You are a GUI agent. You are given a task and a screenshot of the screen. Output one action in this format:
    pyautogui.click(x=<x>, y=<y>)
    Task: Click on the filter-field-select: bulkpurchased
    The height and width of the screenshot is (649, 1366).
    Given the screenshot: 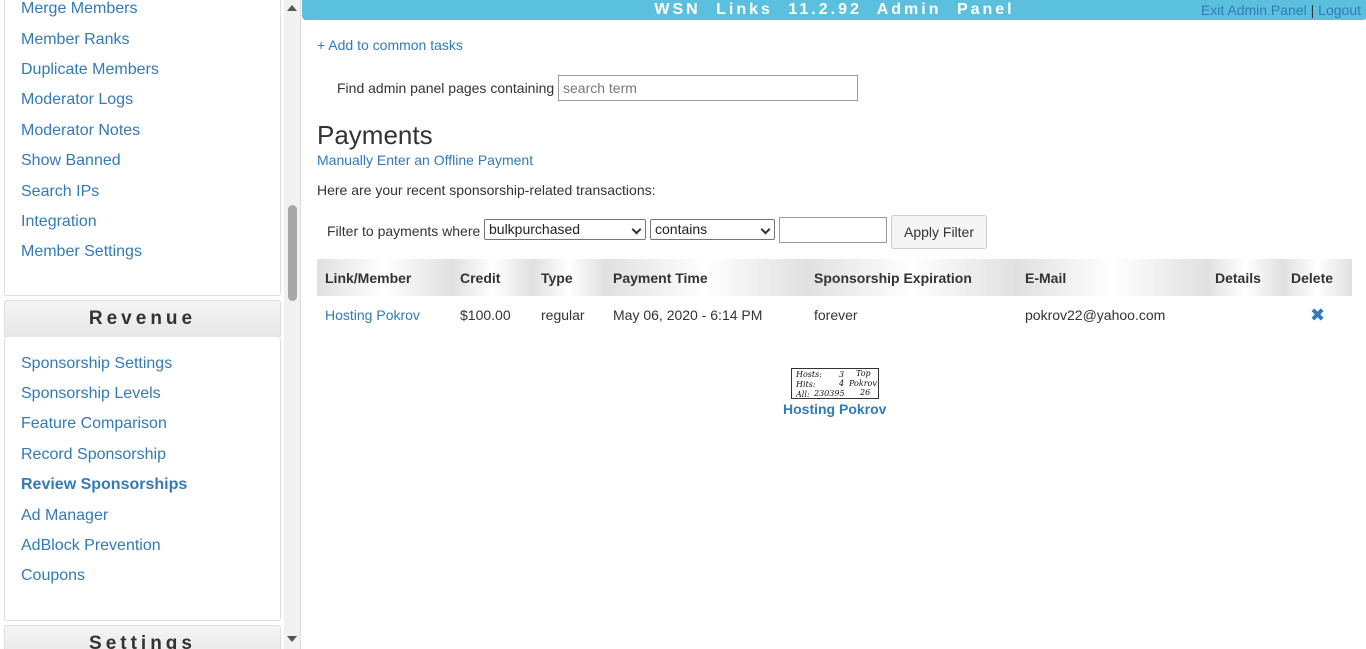 What is the action you would take?
    pyautogui.click(x=565, y=229)
    